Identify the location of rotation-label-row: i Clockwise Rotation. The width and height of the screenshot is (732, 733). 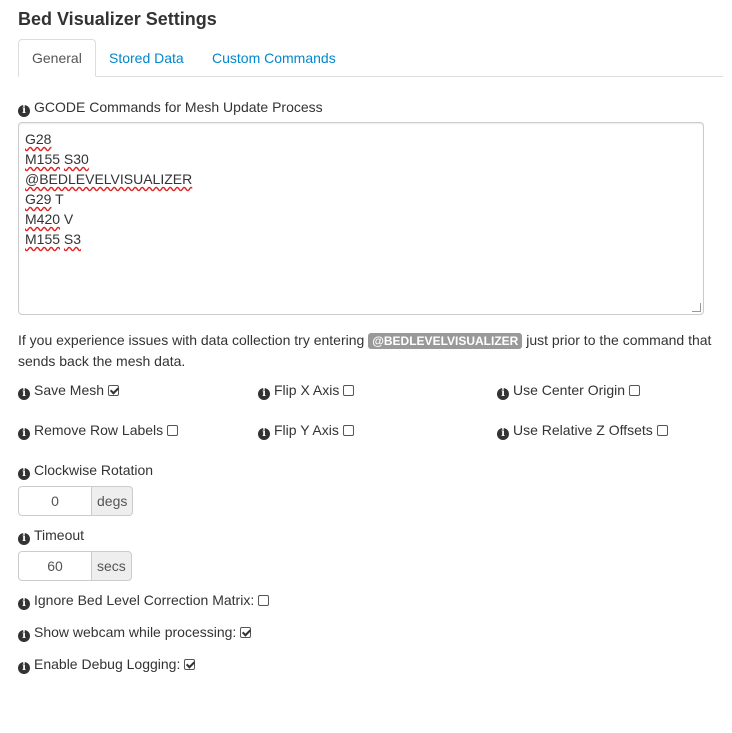
(85, 470).